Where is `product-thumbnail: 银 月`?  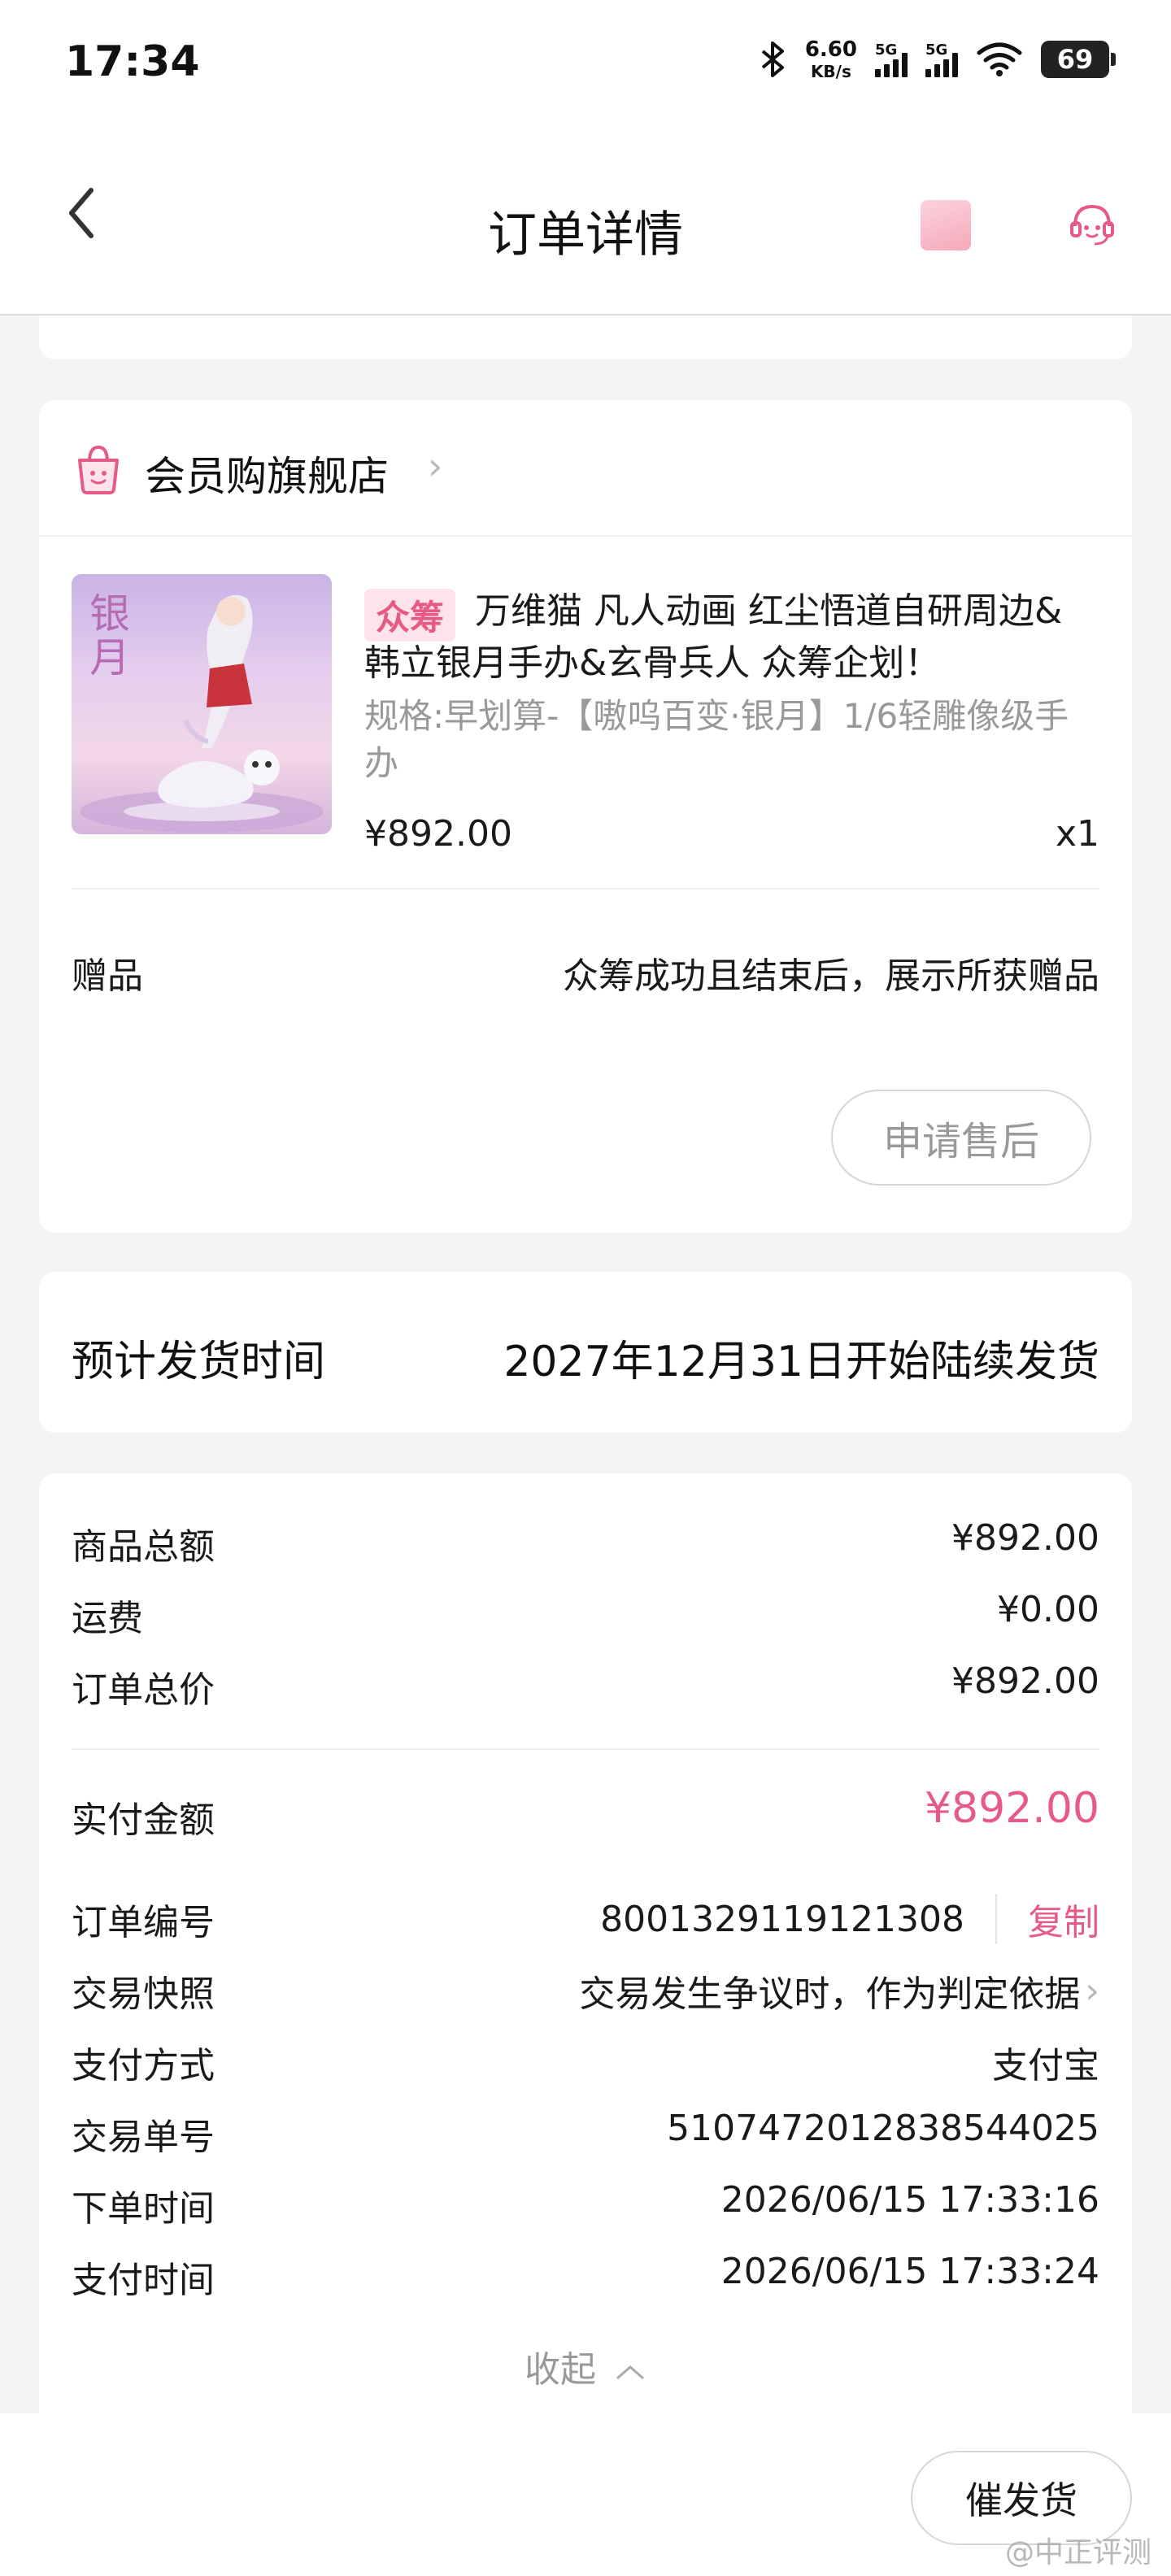 product-thumbnail: 银 月 is located at coordinates (202, 704).